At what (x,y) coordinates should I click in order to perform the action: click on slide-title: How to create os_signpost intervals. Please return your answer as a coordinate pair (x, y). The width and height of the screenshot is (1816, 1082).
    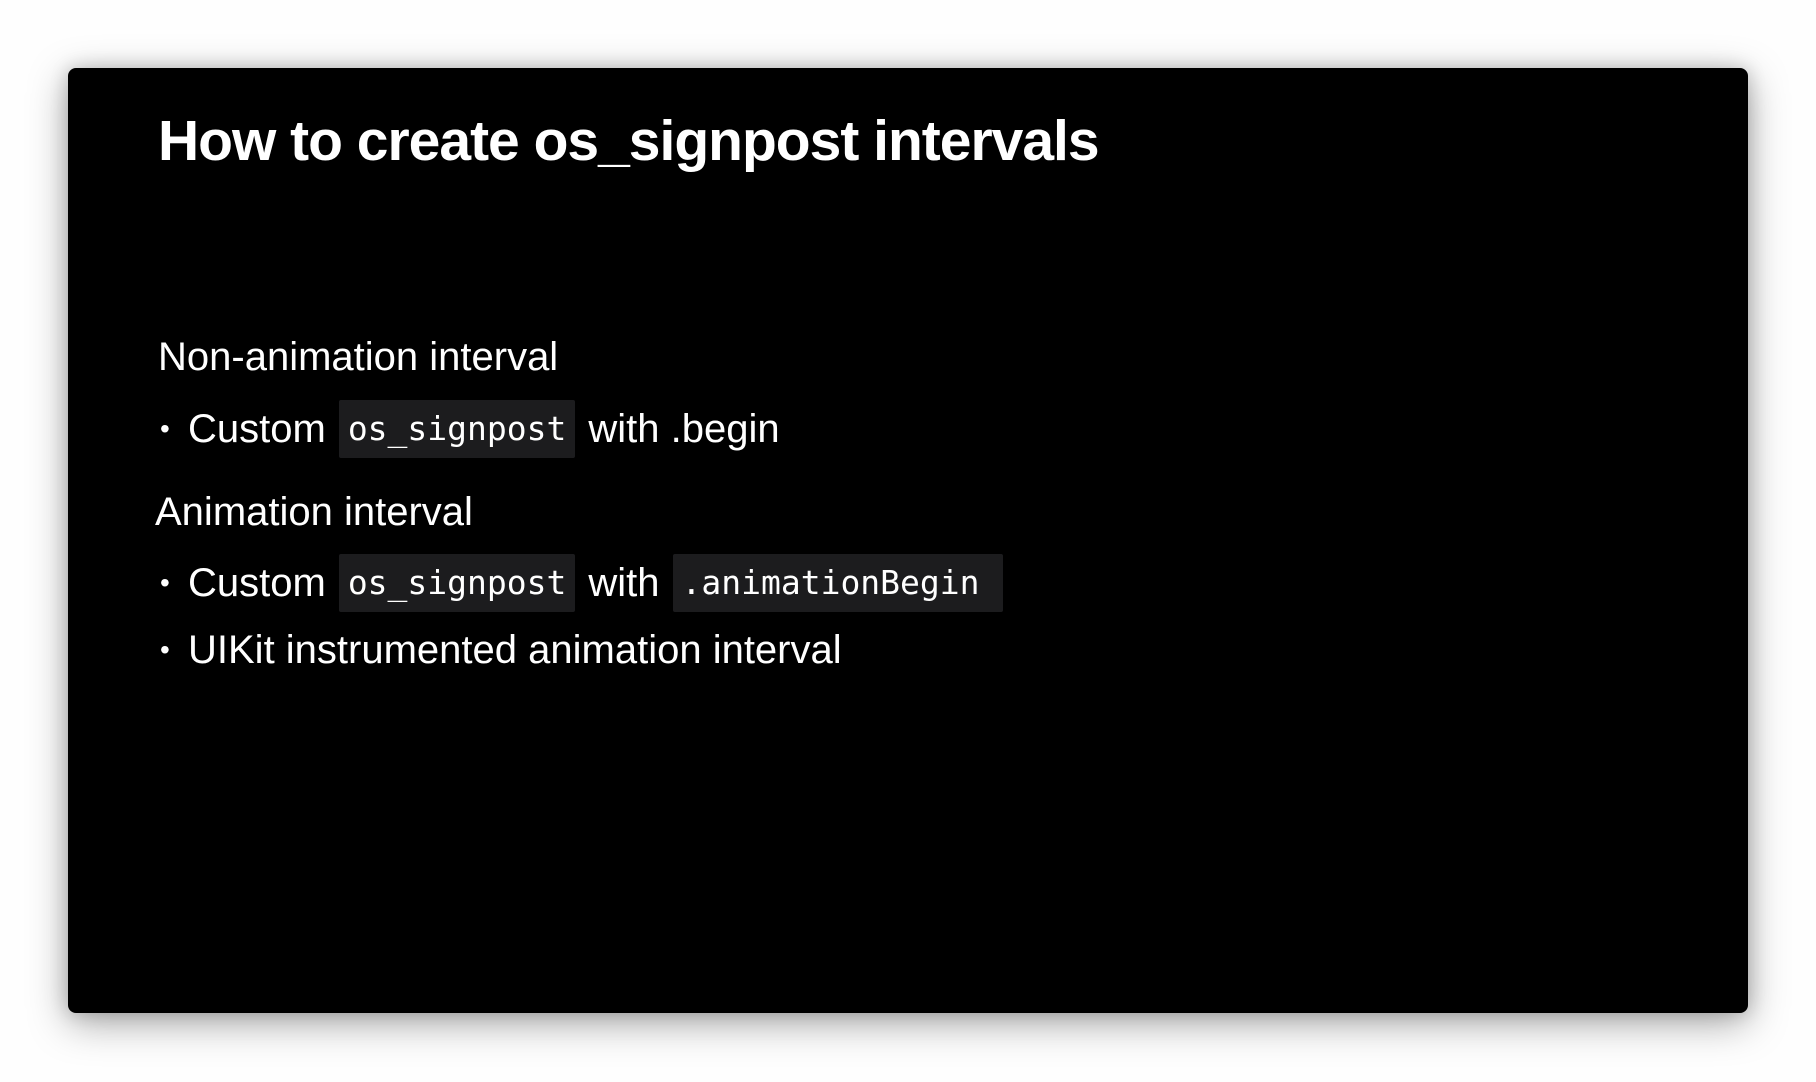
    Looking at the image, I should click on (629, 141).